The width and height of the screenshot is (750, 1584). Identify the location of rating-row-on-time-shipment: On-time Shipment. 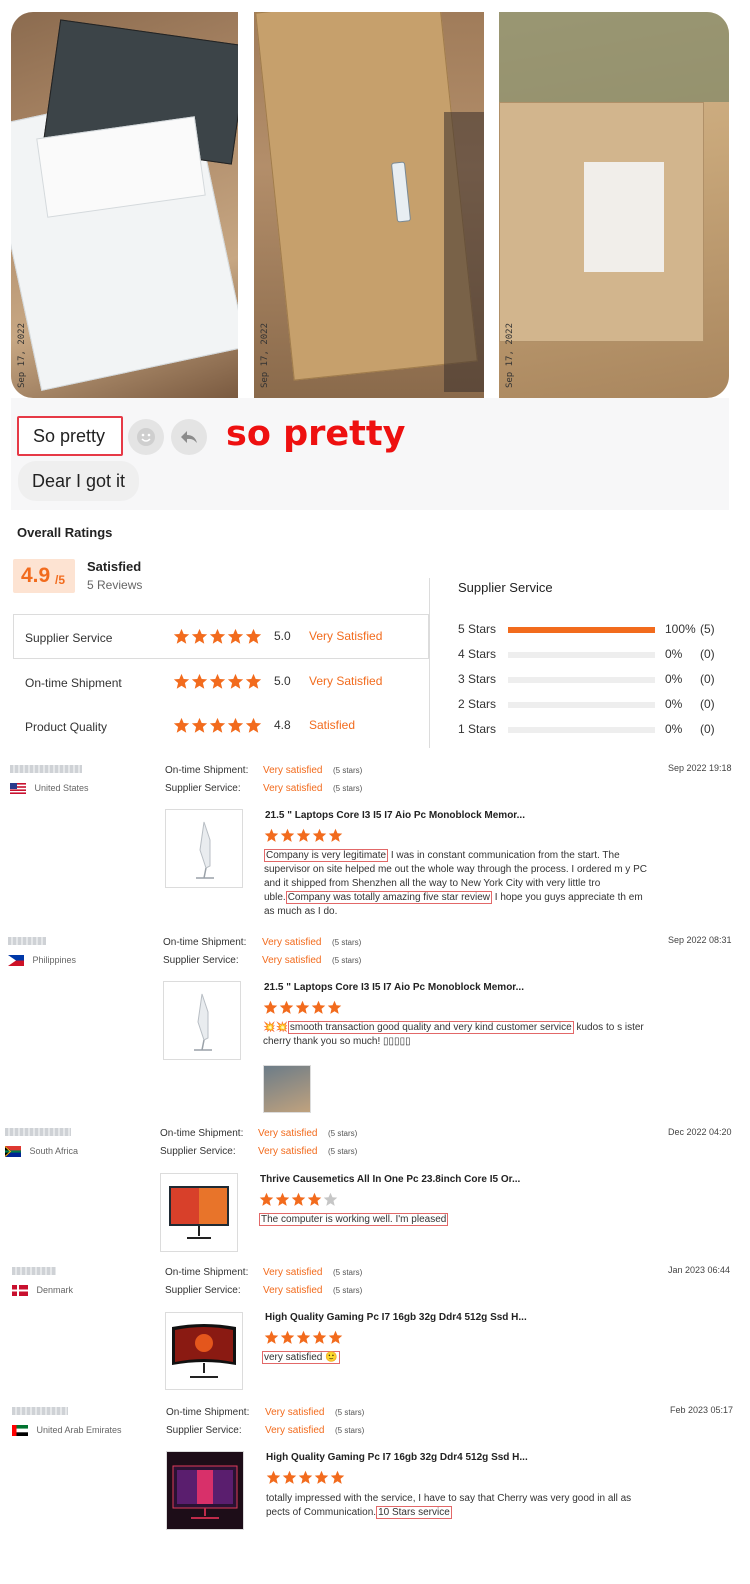
(73, 683).